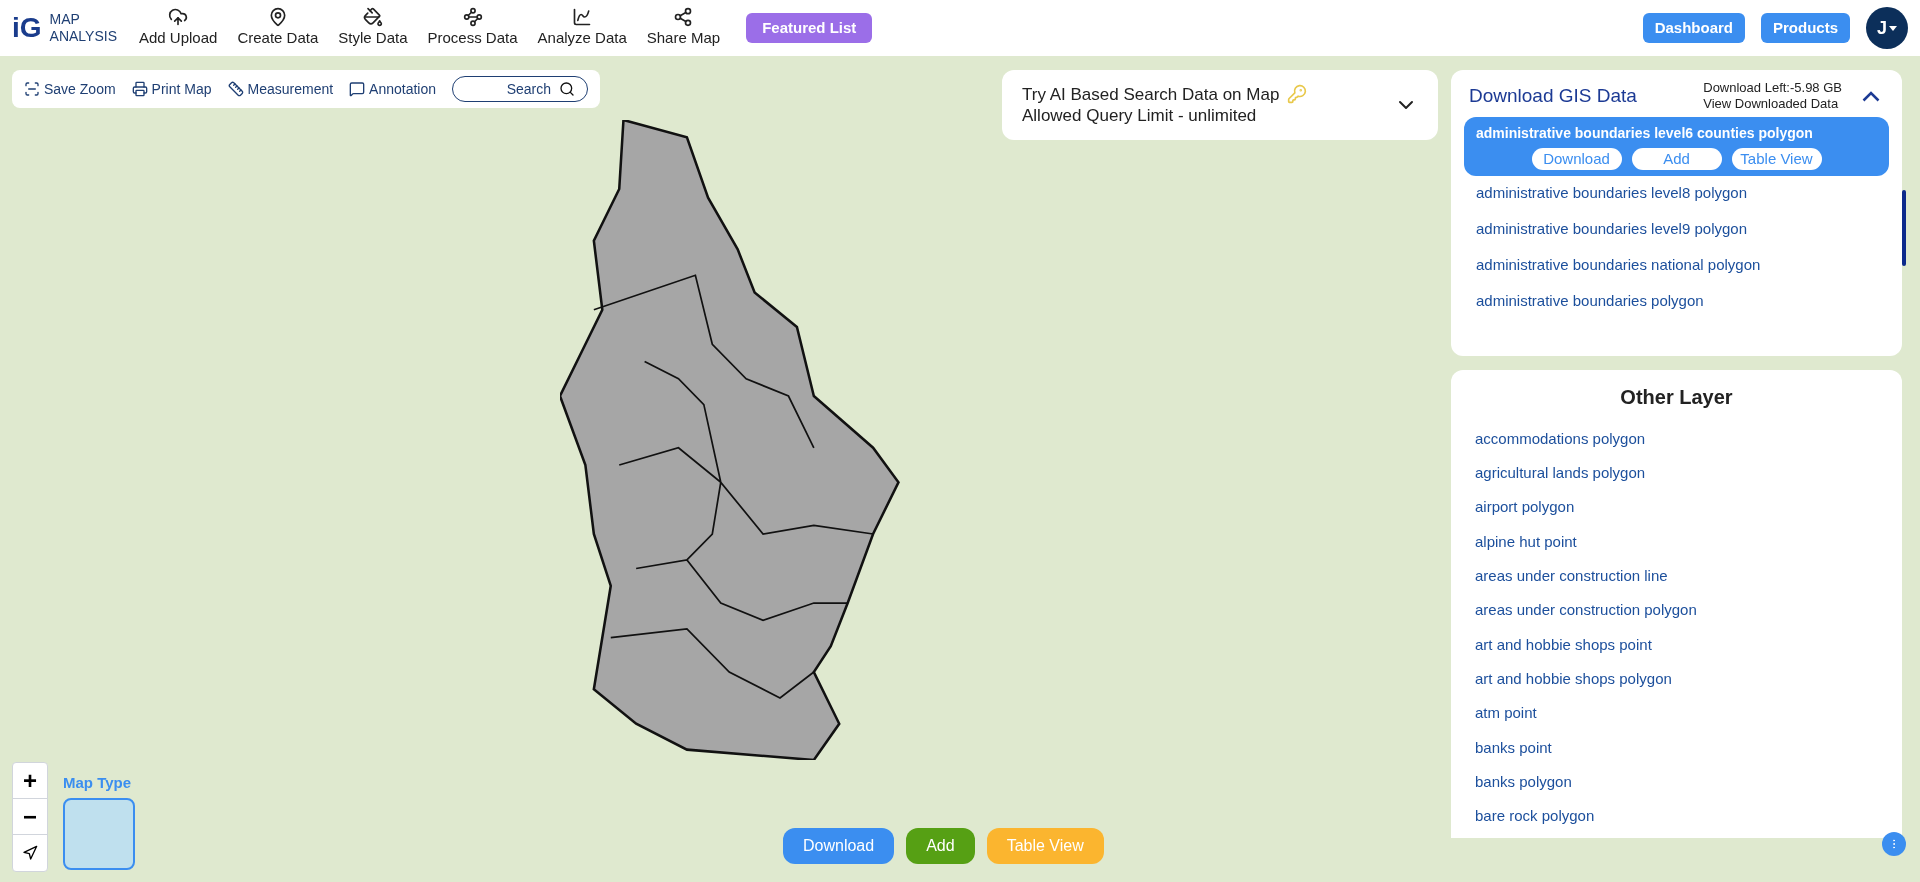 This screenshot has height=882, width=1920. I want to click on layer-link: atm point, so click(1676, 713).